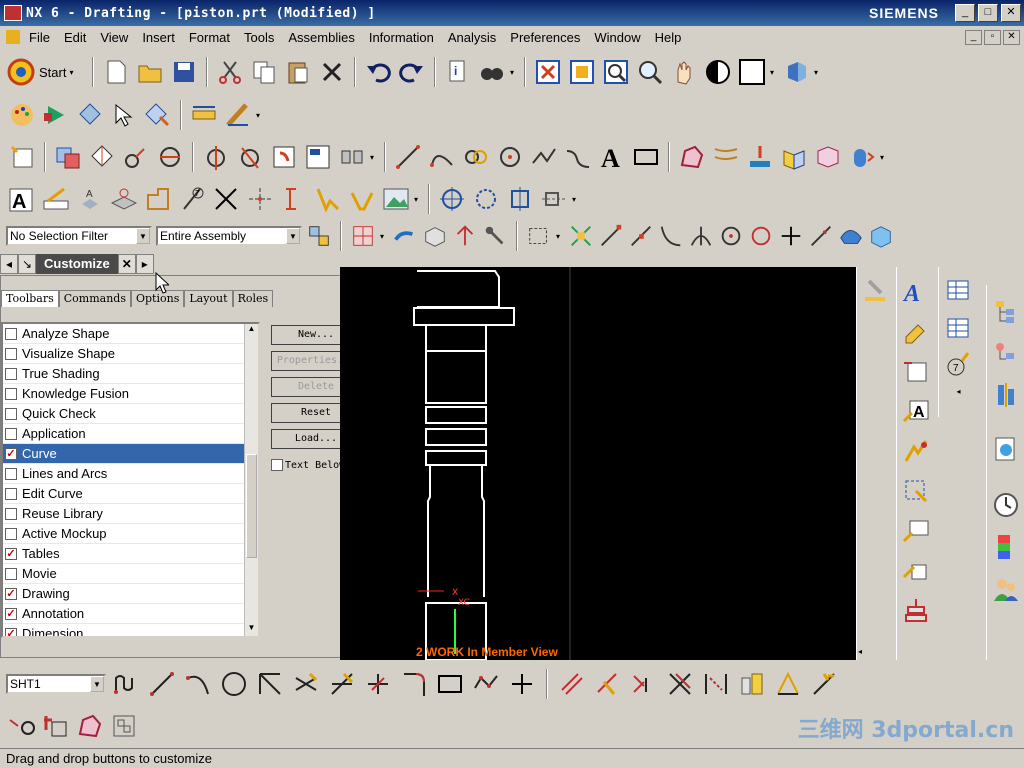 This screenshot has width=1024, height=768. I want to click on existing-point-icon, so click(791, 236).